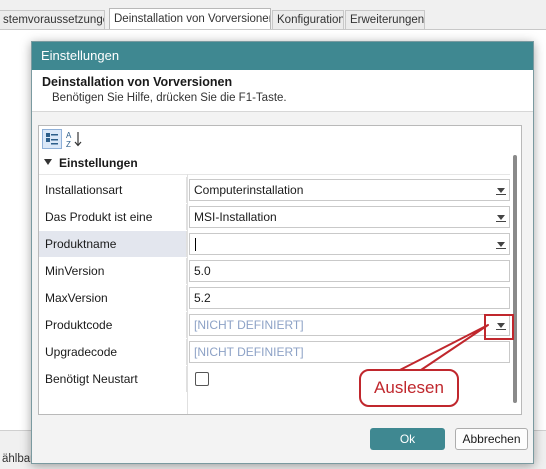 The width and height of the screenshot is (546, 469). Describe the element at coordinates (409, 388) in the screenshot. I see `annotation-callout: Auslesen` at that location.